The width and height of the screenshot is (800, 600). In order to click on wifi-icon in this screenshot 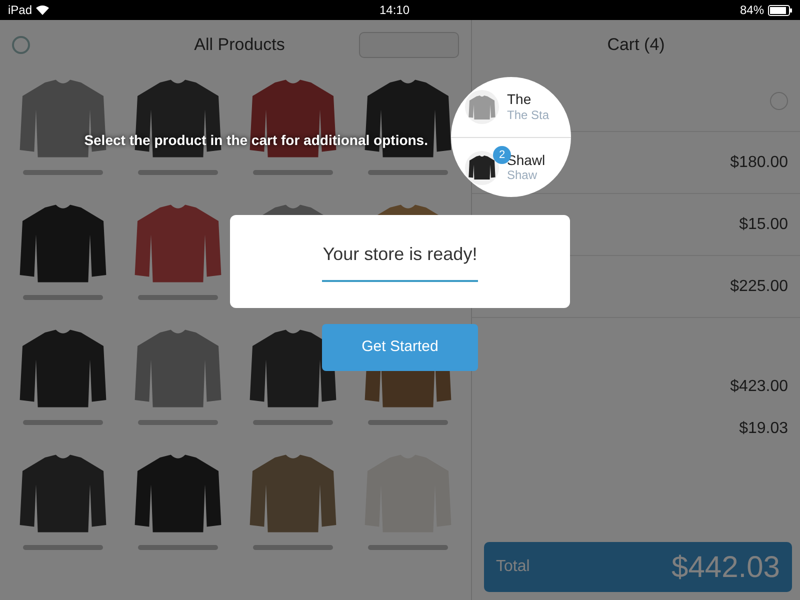, I will do `click(43, 10)`.